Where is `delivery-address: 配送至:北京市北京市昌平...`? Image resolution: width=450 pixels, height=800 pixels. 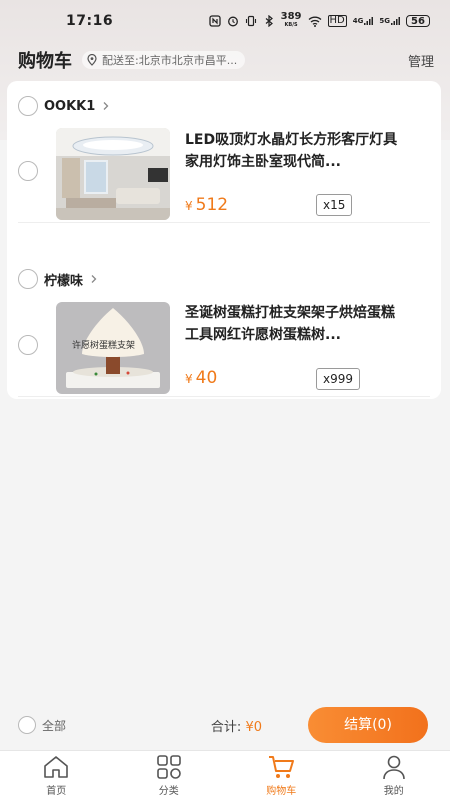
delivery-address: 配送至:北京市北京市昌平... is located at coordinates (164, 60).